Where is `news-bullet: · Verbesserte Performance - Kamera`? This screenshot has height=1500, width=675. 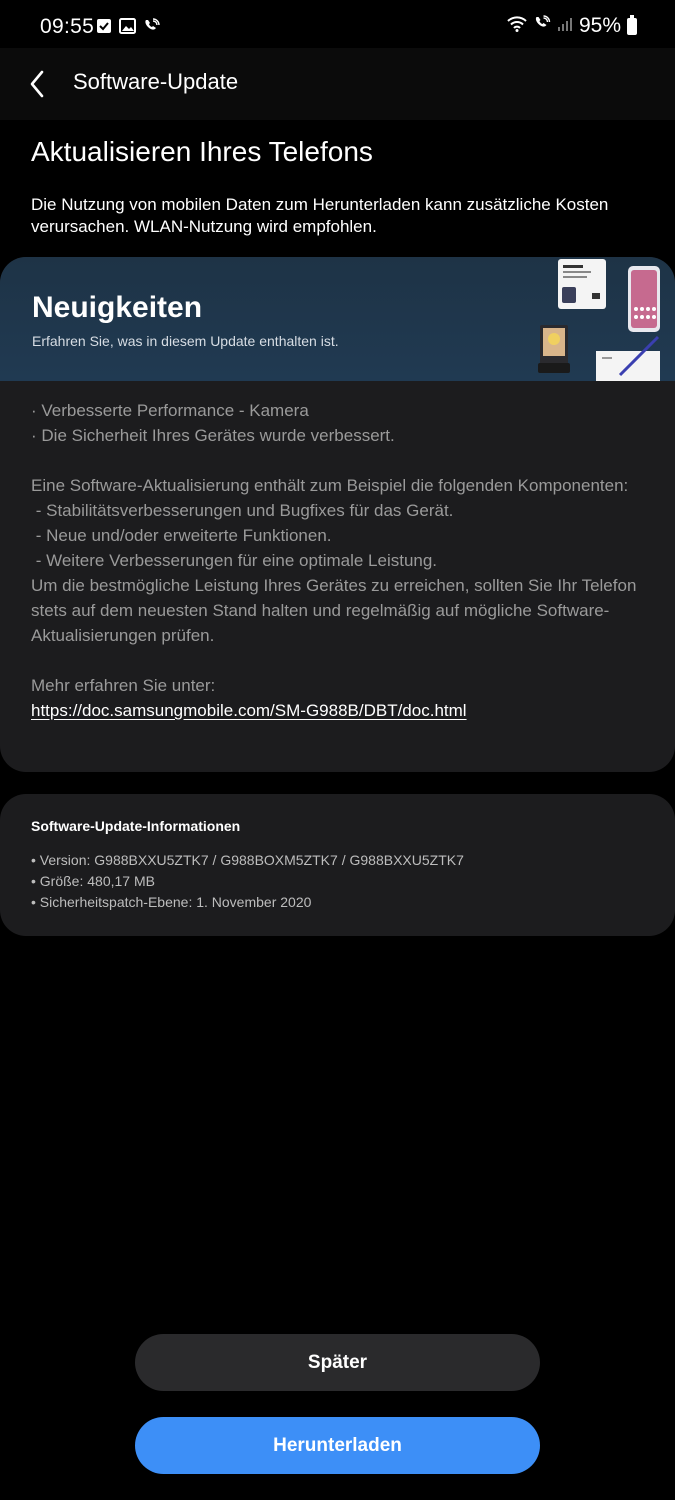 news-bullet: · Verbesserte Performance - Kamera is located at coordinates (170, 410).